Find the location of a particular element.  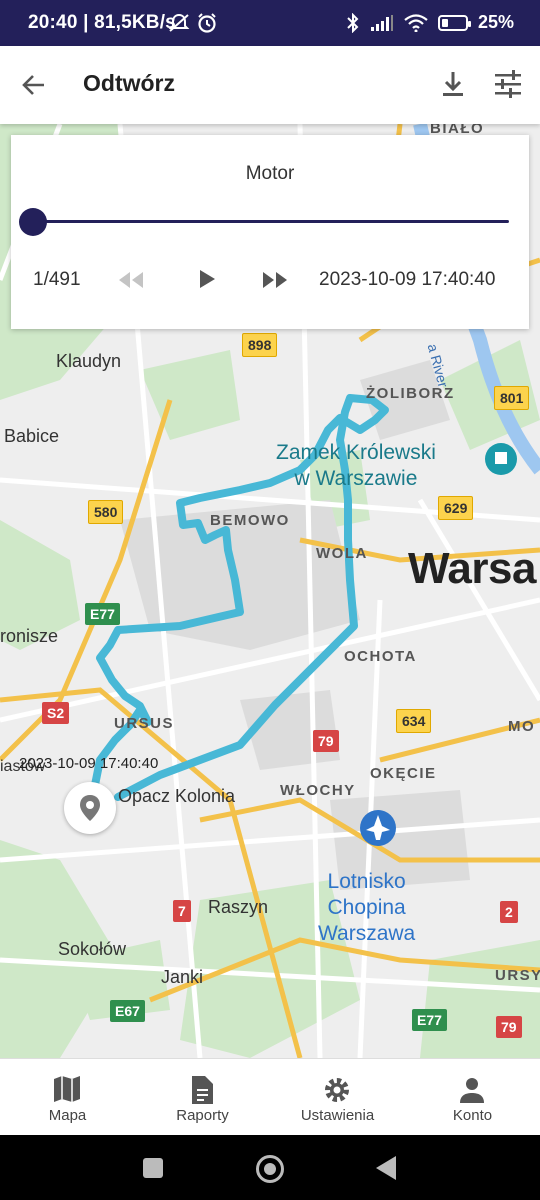

rewind-icon is located at coordinates (131, 280).